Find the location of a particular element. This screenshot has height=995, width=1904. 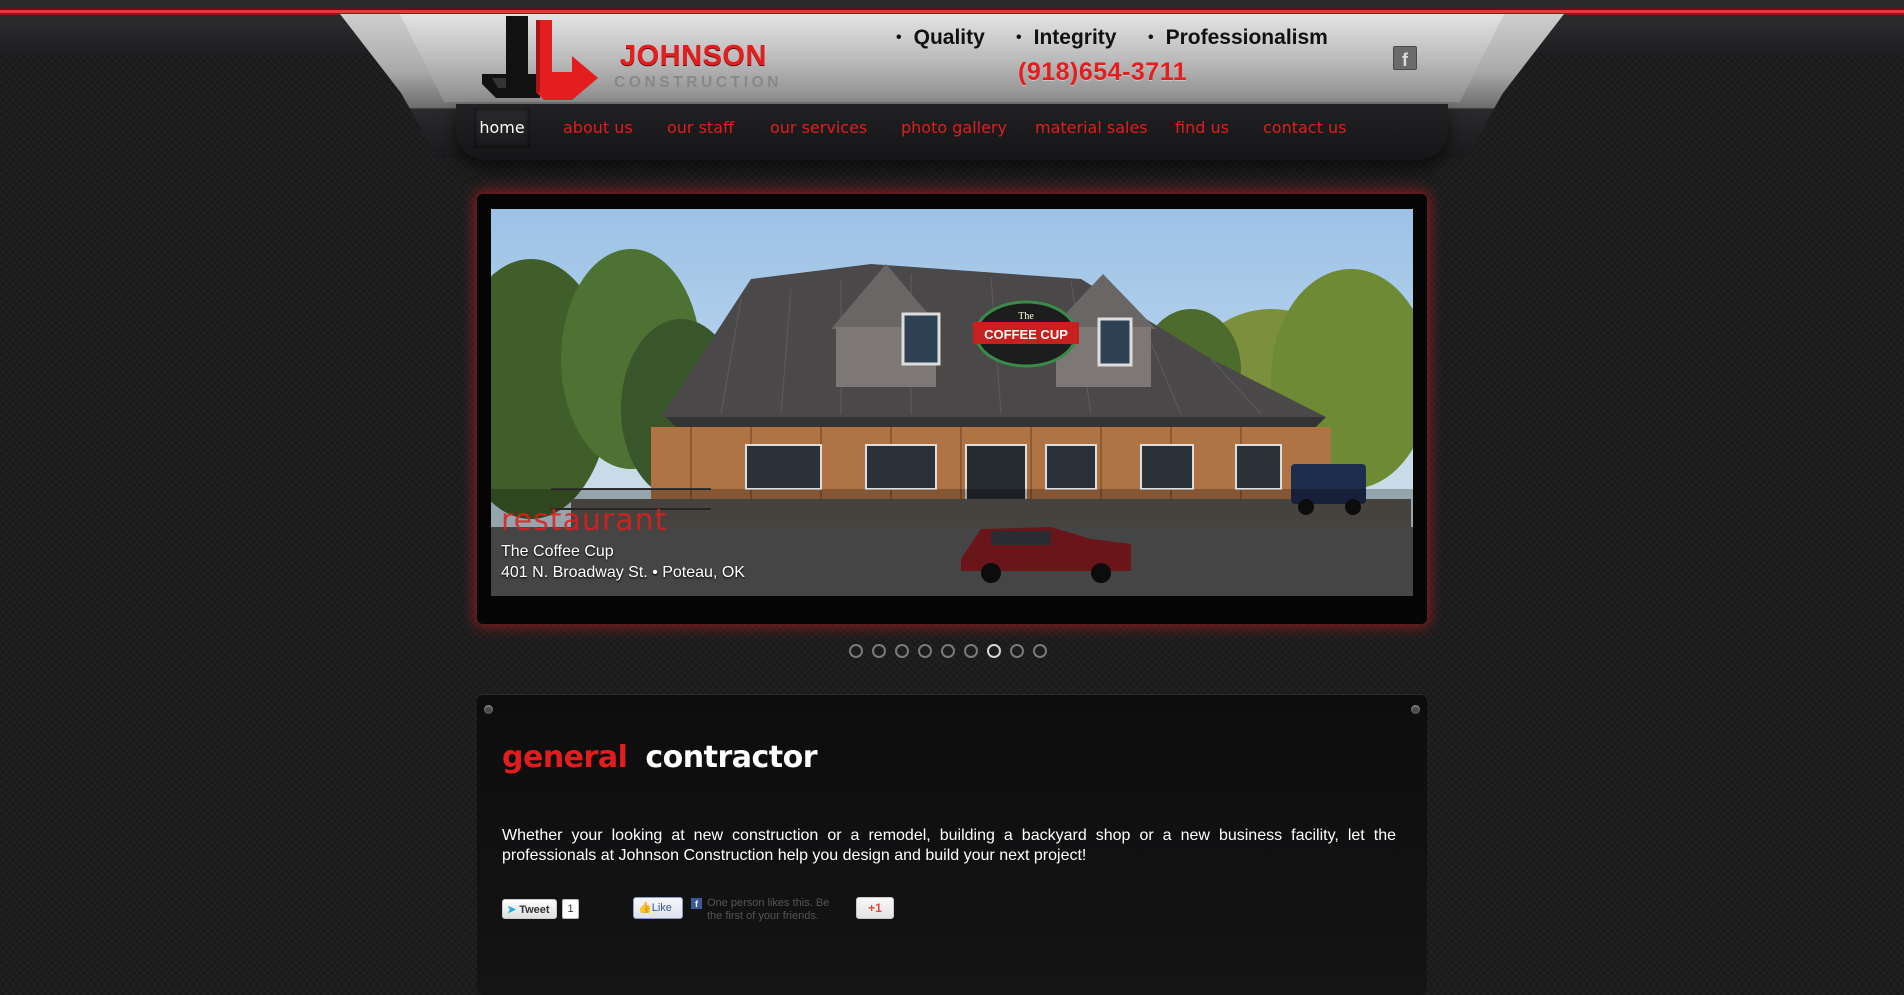

logo: JOHNSON CONSTRUCTION is located at coordinates (637, 59).